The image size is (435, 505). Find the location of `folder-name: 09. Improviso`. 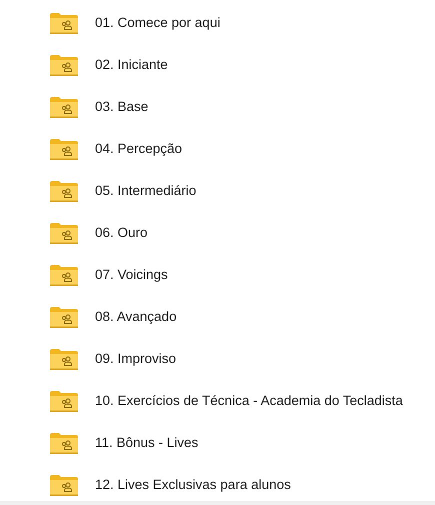

folder-name: 09. Improviso is located at coordinates (135, 359).